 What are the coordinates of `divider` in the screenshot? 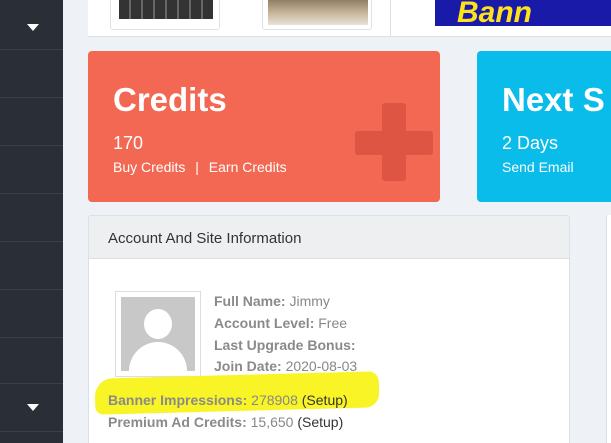 It's located at (390, 18).